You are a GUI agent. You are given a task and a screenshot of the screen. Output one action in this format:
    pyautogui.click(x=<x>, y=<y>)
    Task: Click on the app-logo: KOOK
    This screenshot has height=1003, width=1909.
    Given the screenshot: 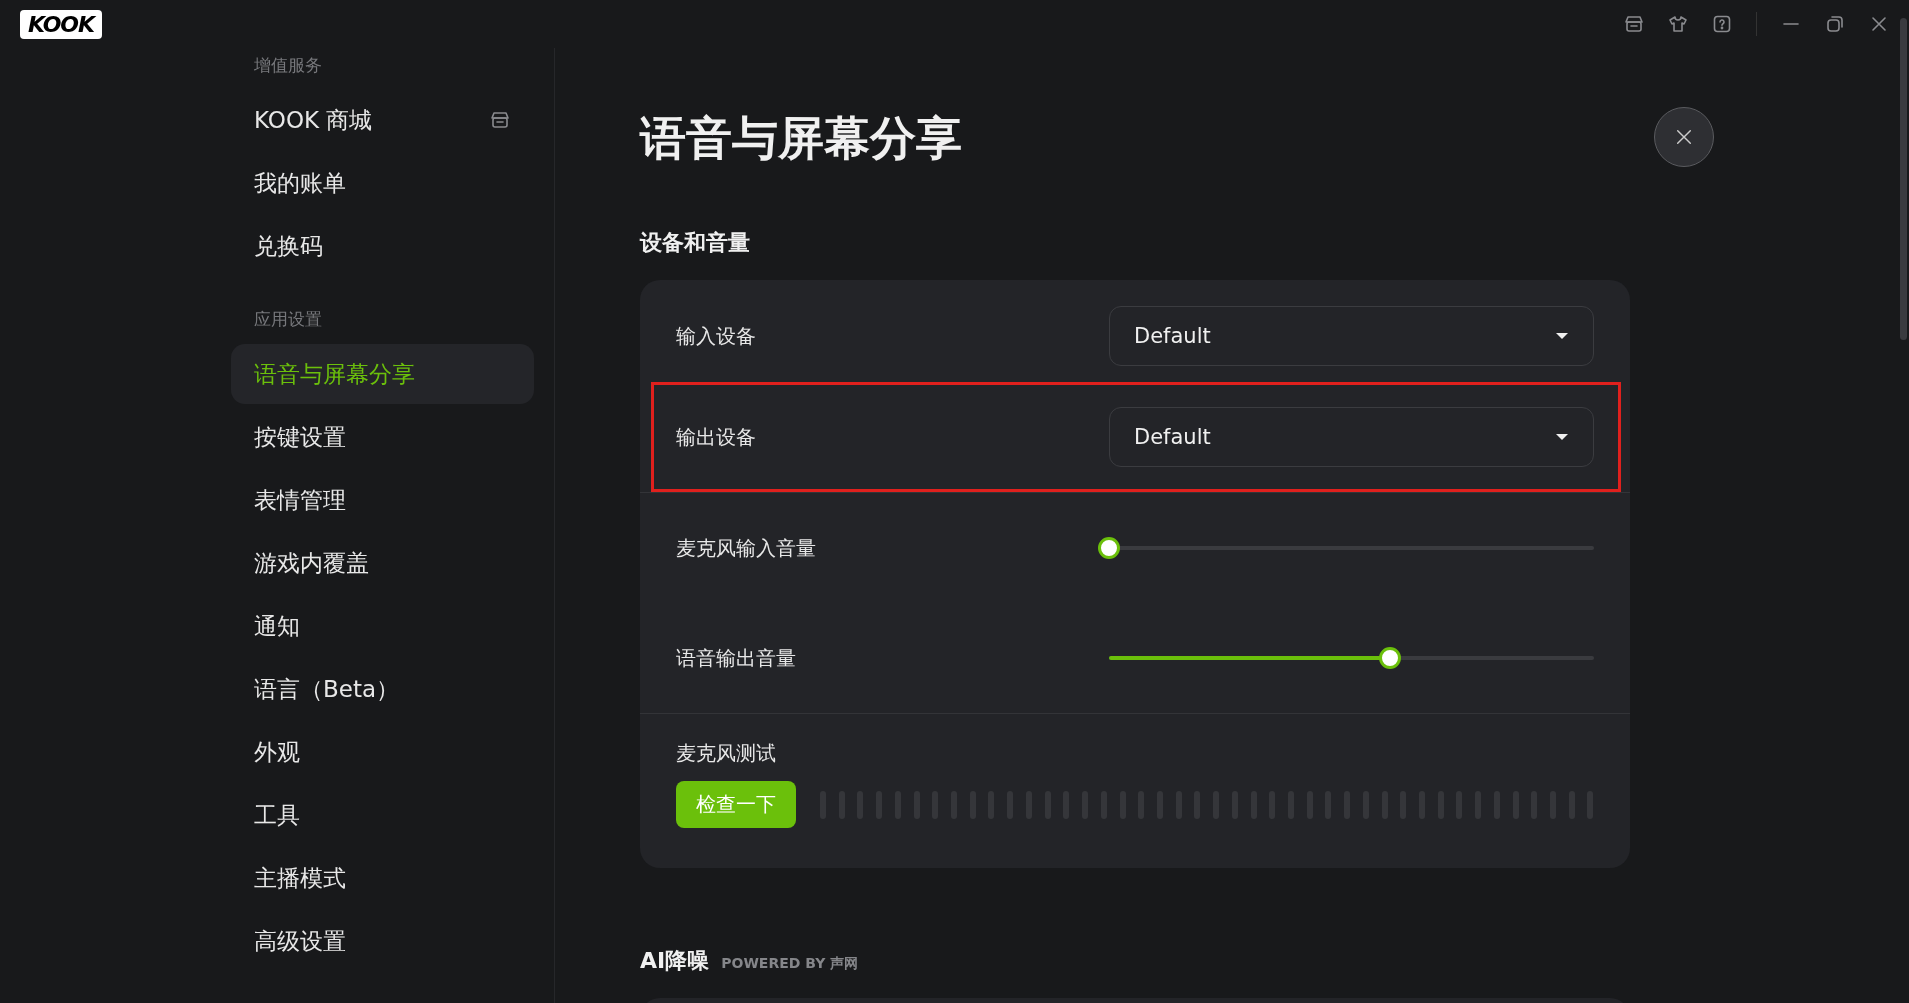 What is the action you would take?
    pyautogui.click(x=61, y=24)
    